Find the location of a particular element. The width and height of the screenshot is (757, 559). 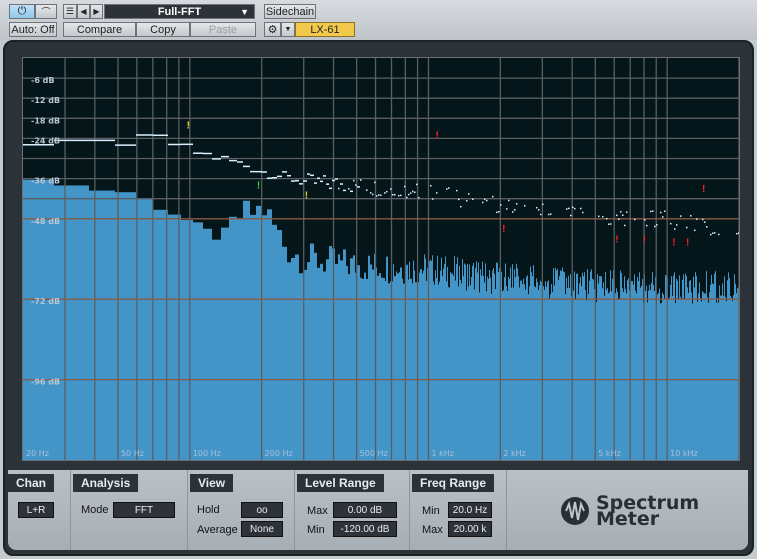

sidechain-button: Sidechain is located at coordinates (290, 11).